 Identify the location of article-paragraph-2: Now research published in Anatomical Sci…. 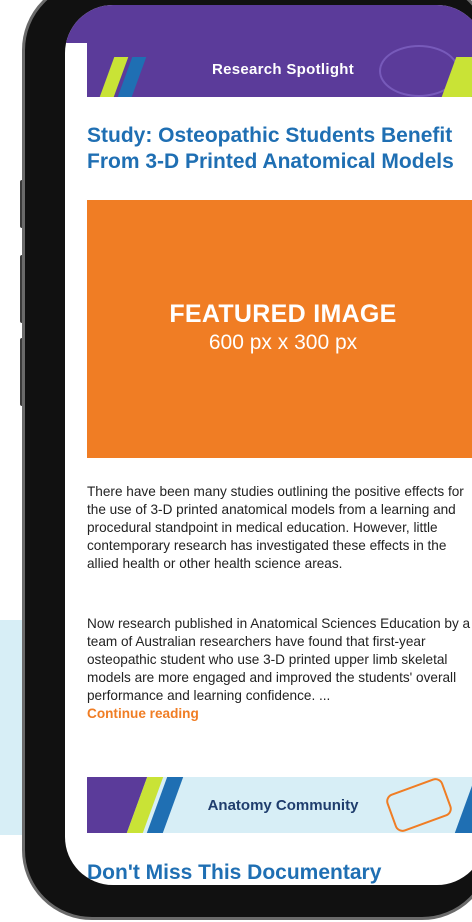
(279, 669).